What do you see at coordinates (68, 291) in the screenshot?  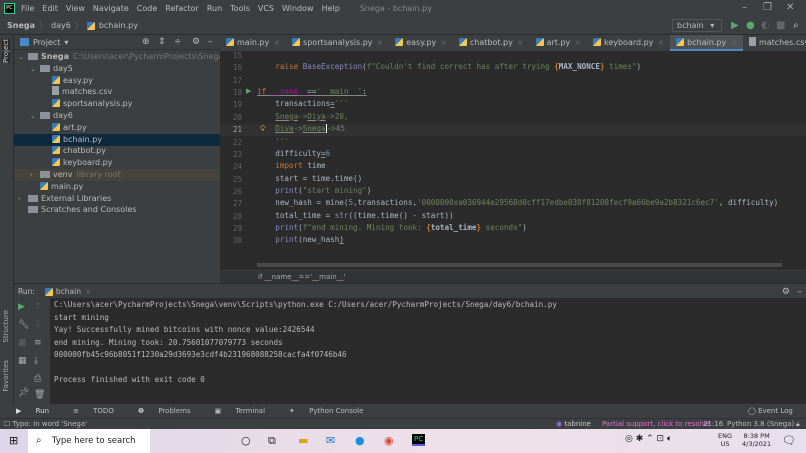 I see `run-tab-bchain: bchain` at bounding box center [68, 291].